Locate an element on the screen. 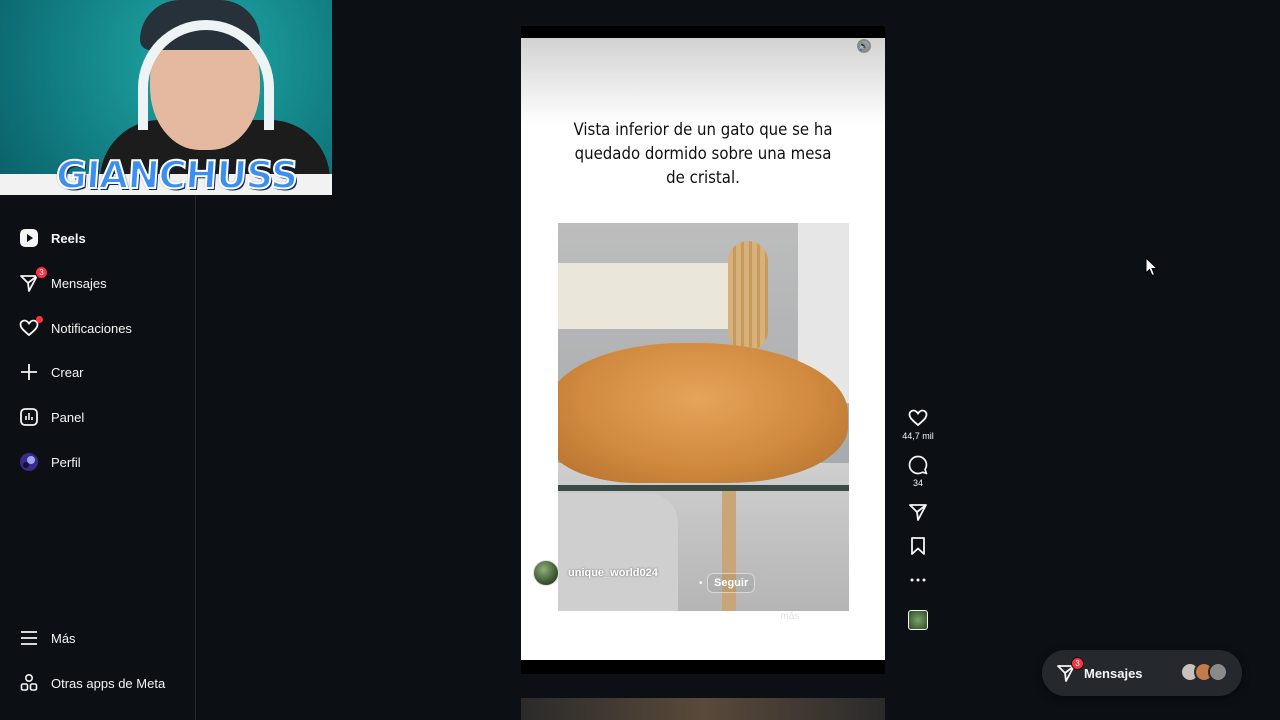 The height and width of the screenshot is (720, 1280). comment-button: 34 is located at coordinates (918, 471).